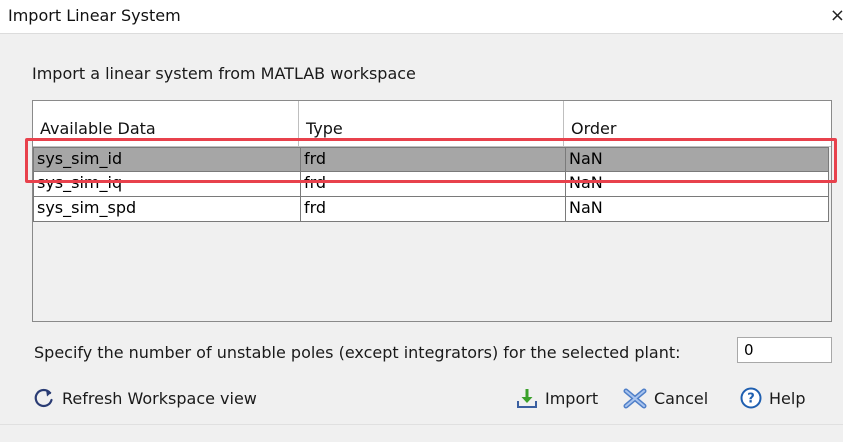 This screenshot has width=843, height=442. What do you see at coordinates (784, 350) in the screenshot?
I see `unstable-poles-input` at bounding box center [784, 350].